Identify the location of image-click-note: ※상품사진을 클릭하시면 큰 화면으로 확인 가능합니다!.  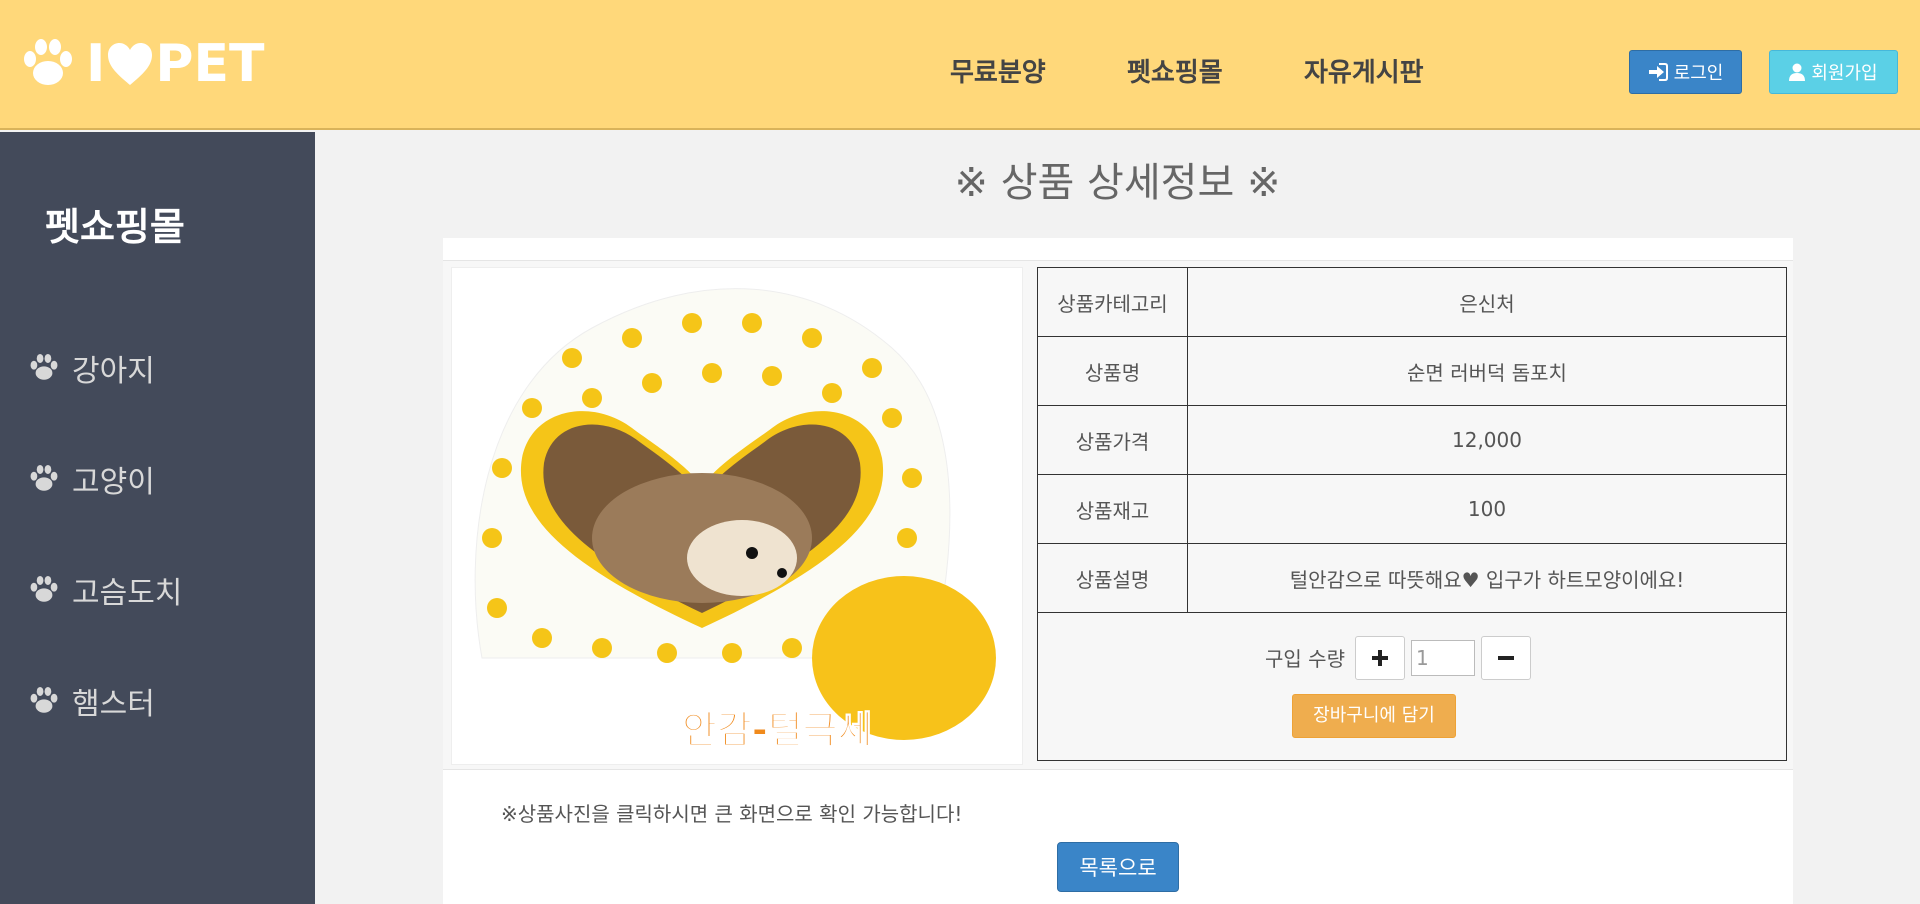
(732, 814).